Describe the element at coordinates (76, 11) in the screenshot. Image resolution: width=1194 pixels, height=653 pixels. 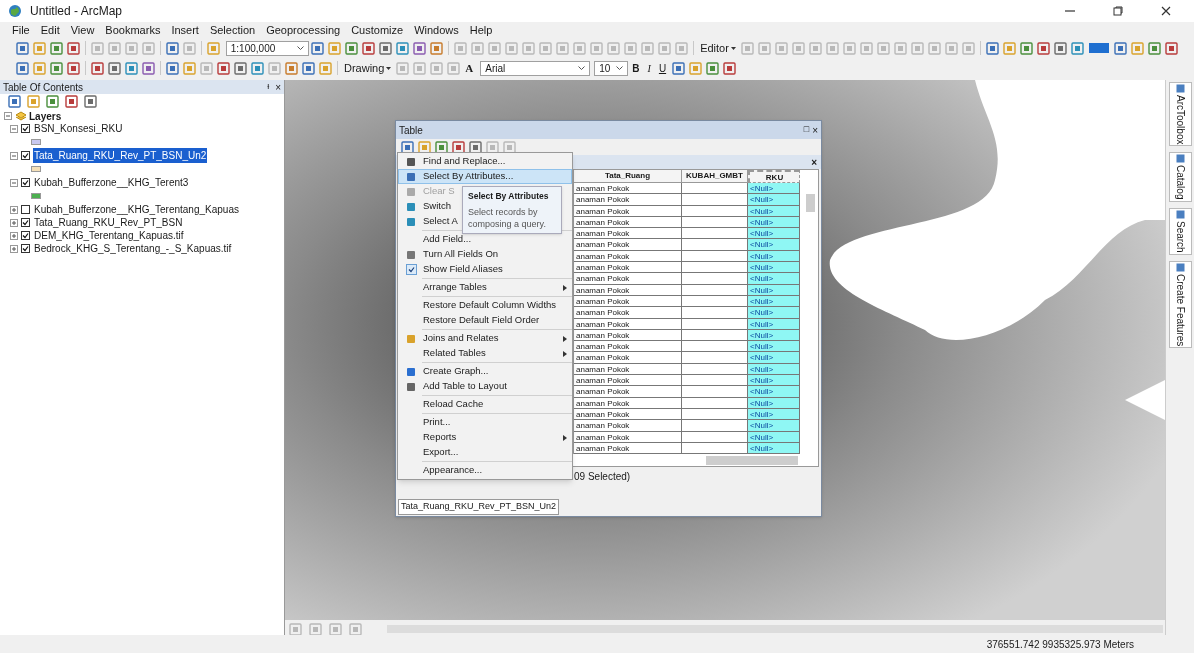
I see `window-title: Untitled - ArcMap` at that location.